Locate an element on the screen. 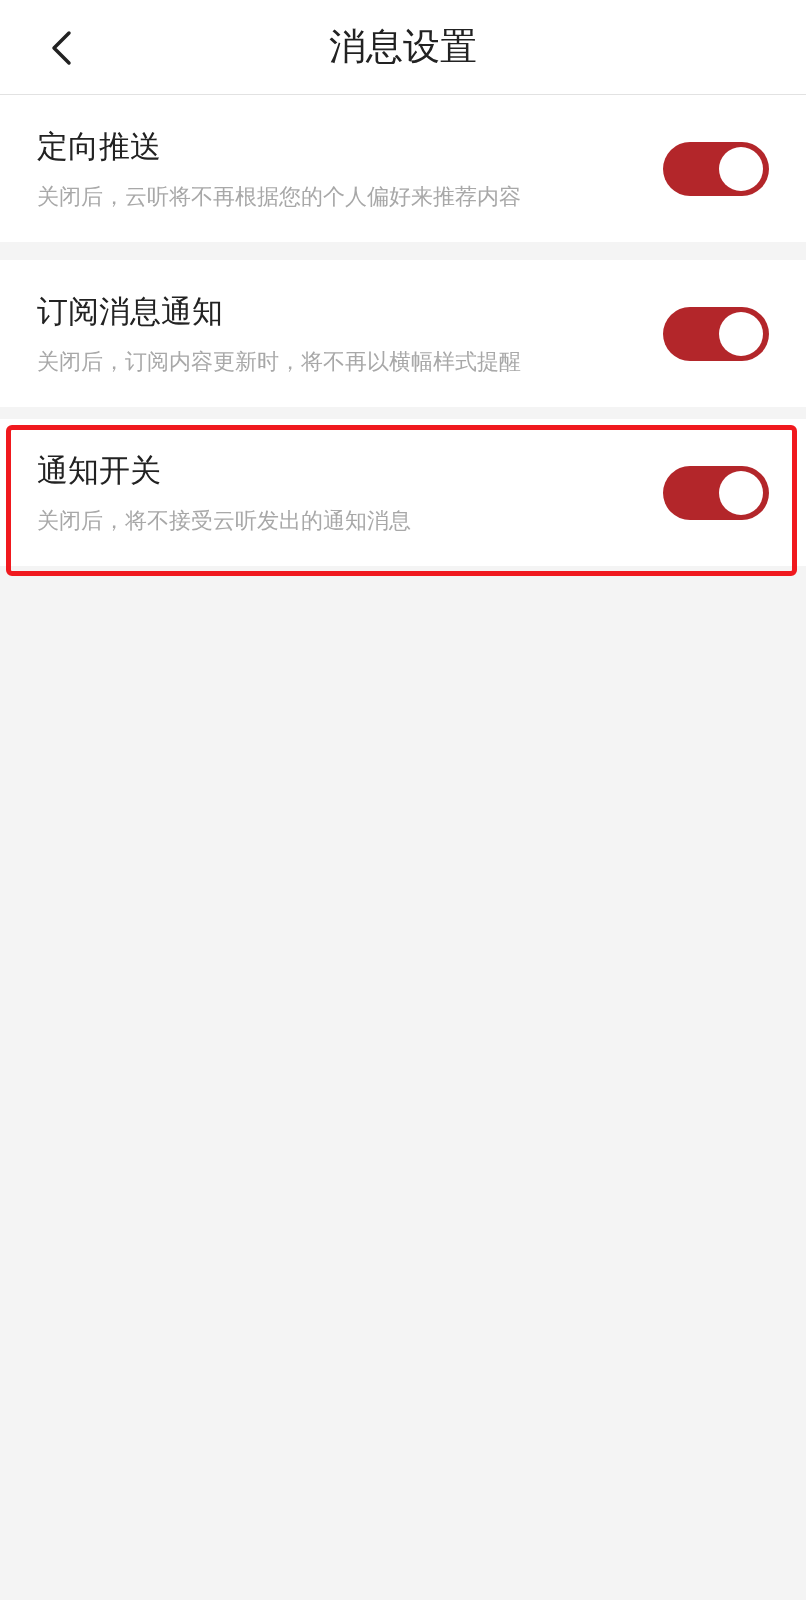  setting-description: 关闭后，将不接受云听发出的通知消息 is located at coordinates (224, 520).